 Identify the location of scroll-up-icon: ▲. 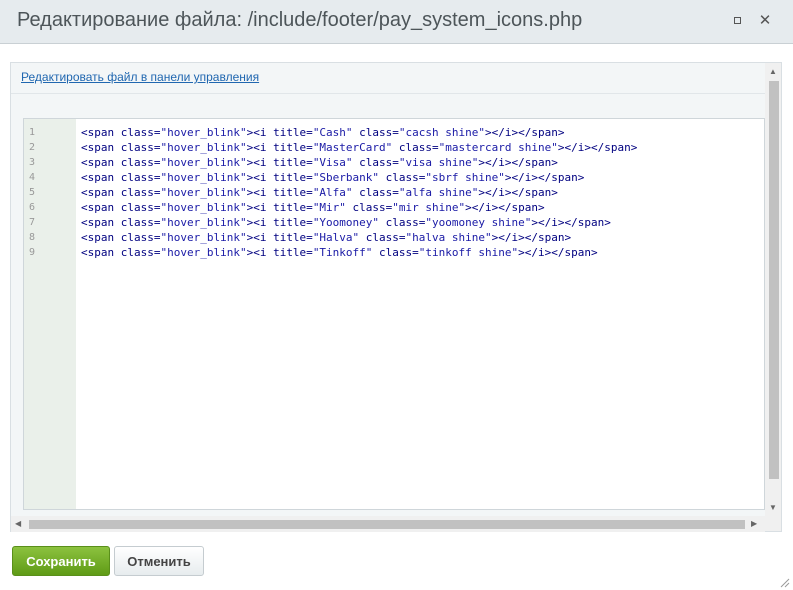
(773, 72).